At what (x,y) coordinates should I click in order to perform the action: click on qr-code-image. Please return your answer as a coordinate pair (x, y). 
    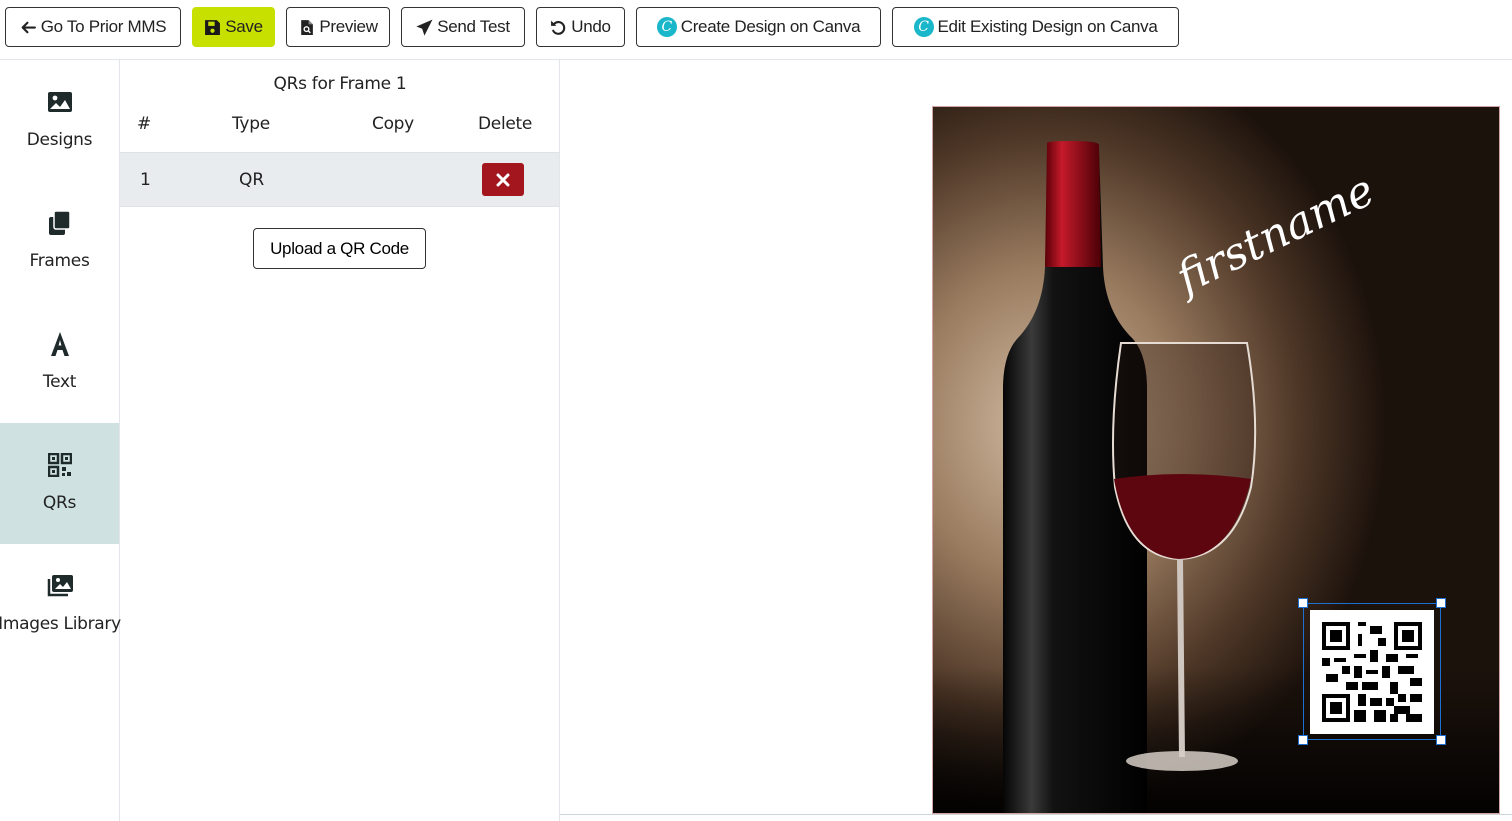
    Looking at the image, I should click on (1372, 672).